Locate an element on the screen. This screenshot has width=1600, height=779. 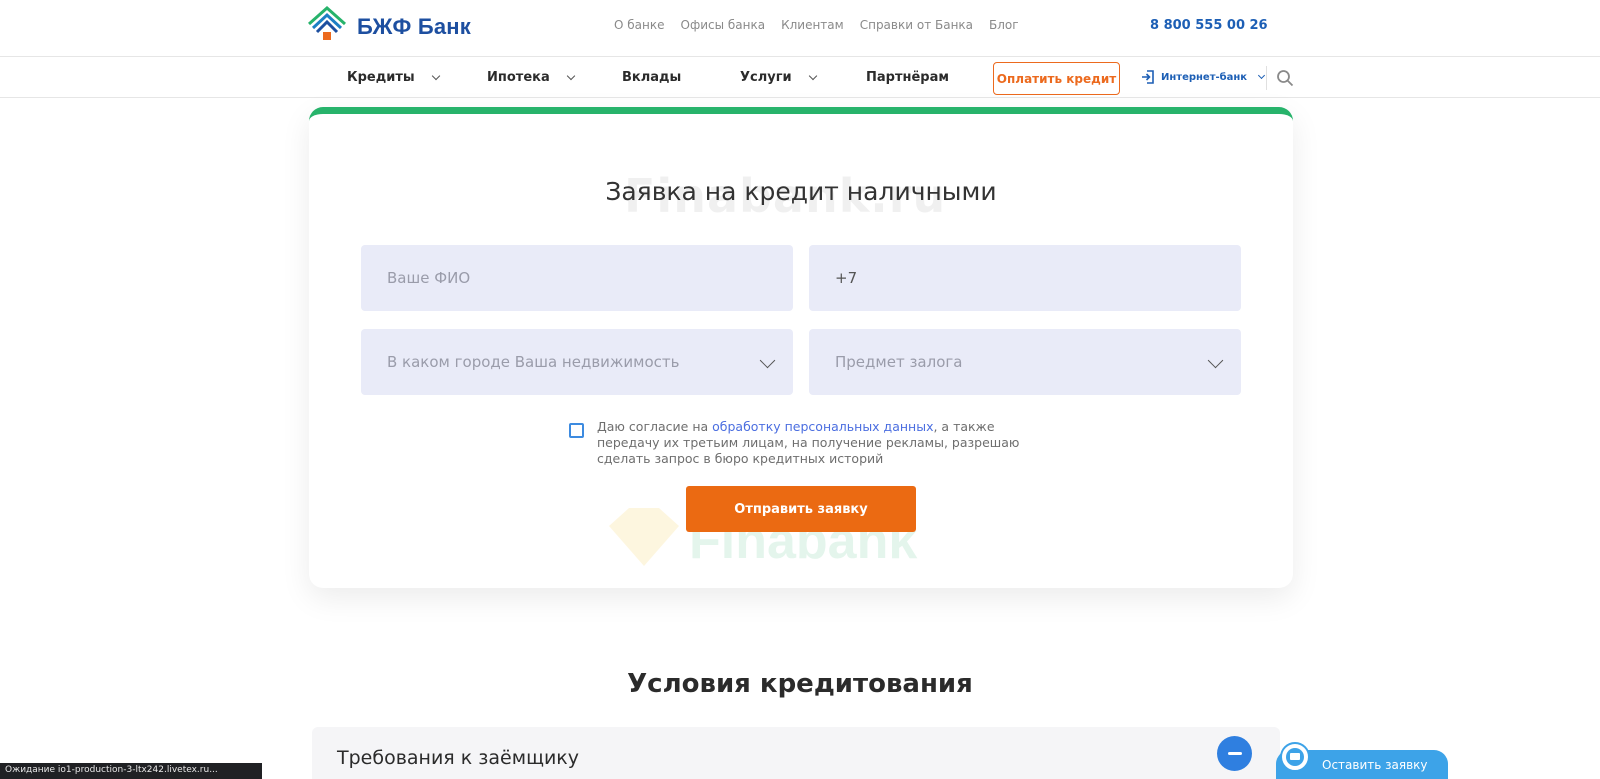
login-icon is located at coordinates (1148, 77).